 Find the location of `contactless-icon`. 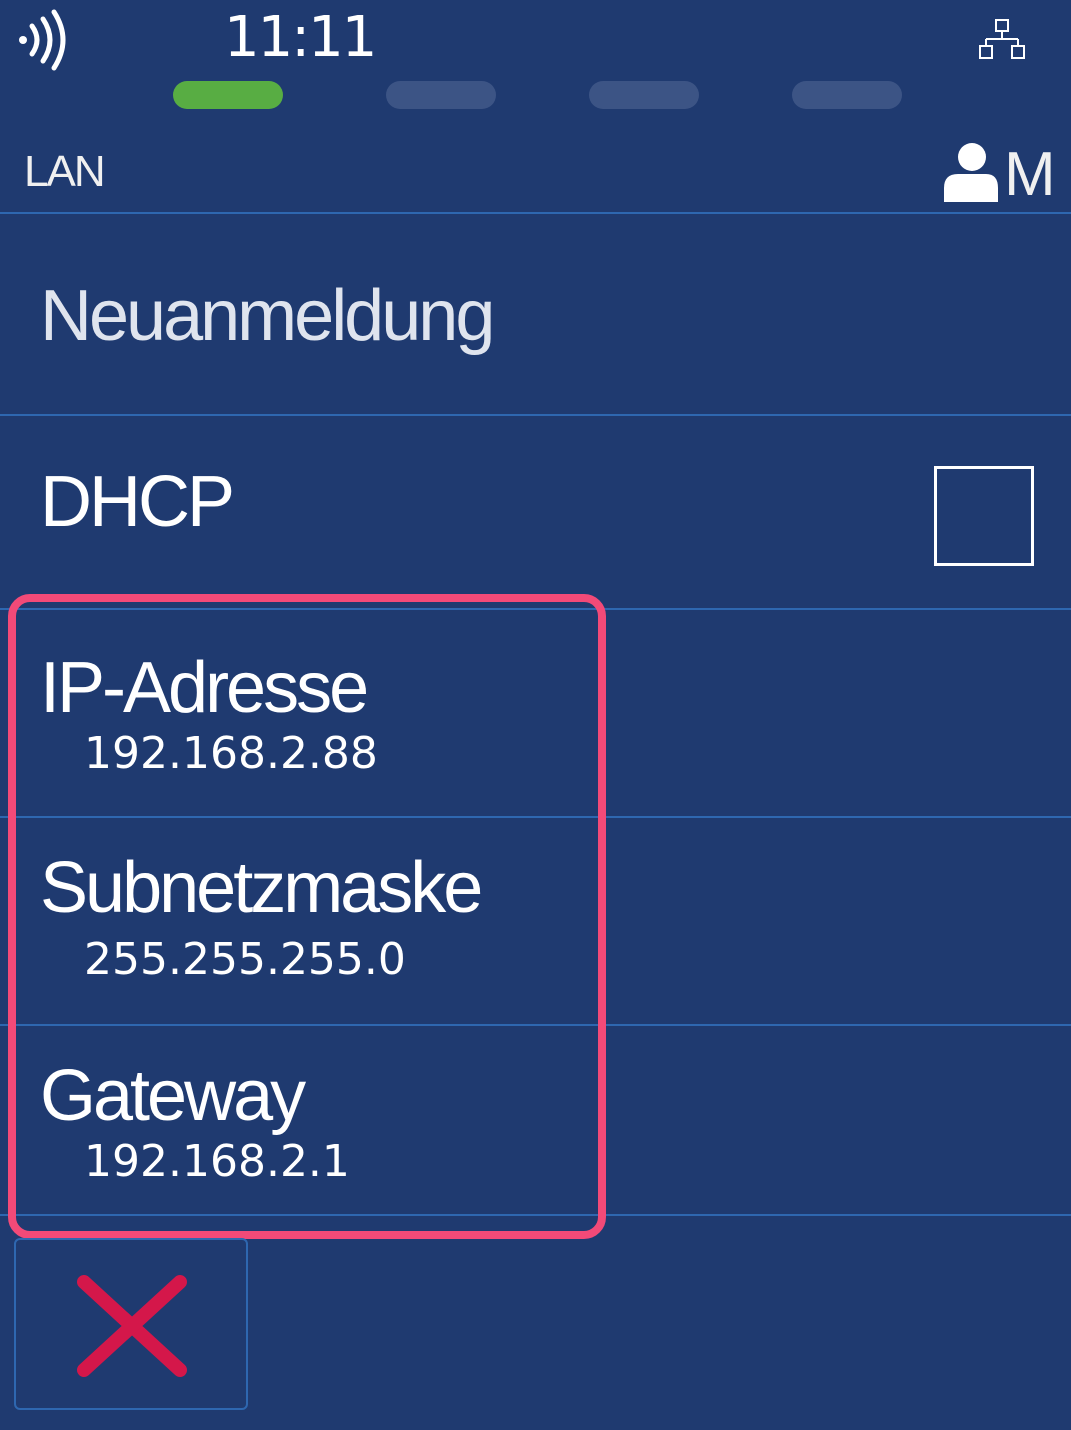

contactless-icon is located at coordinates (45, 39).